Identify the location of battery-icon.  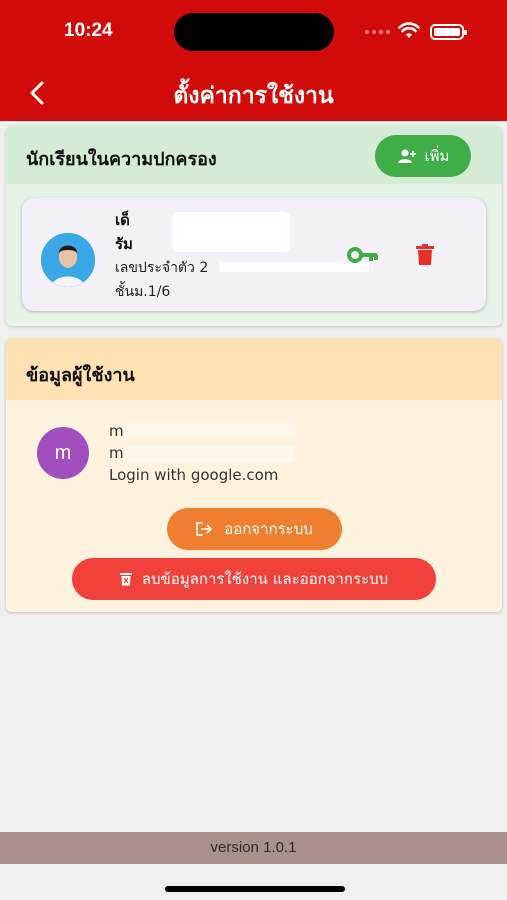
(448, 32).